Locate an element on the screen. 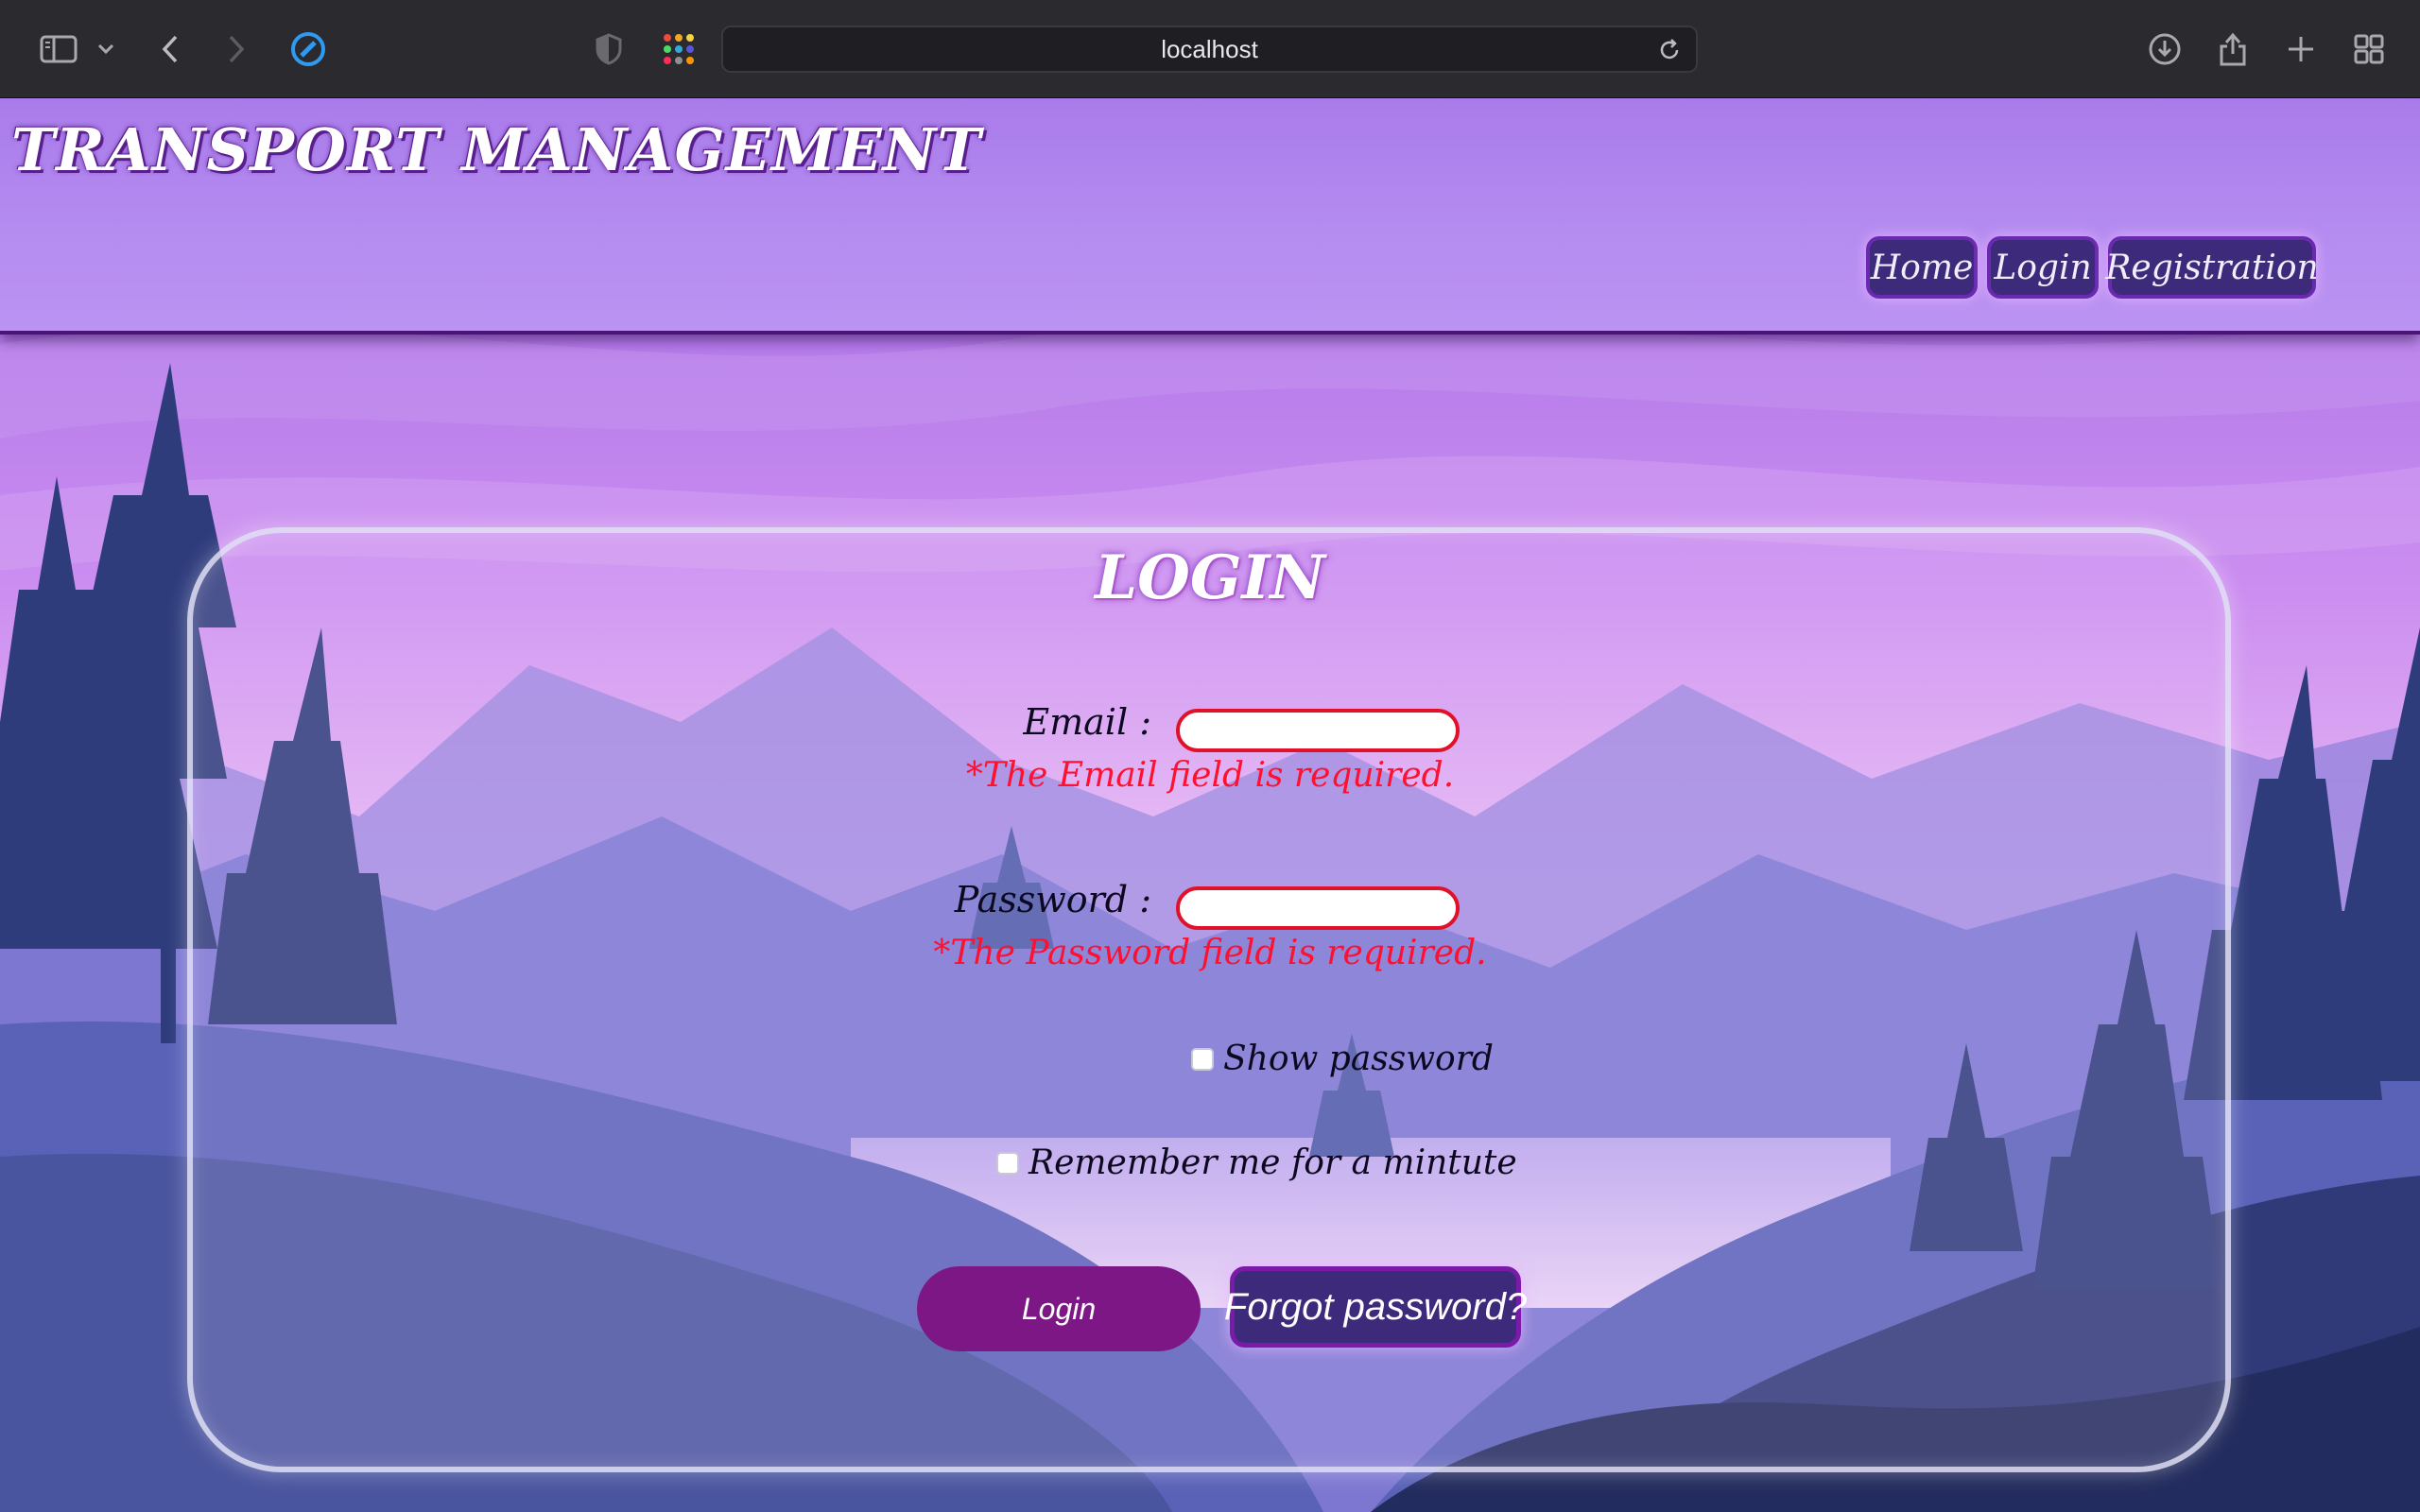  remember-me-row: Remember me for a mintute is located at coordinates (1256, 1162).